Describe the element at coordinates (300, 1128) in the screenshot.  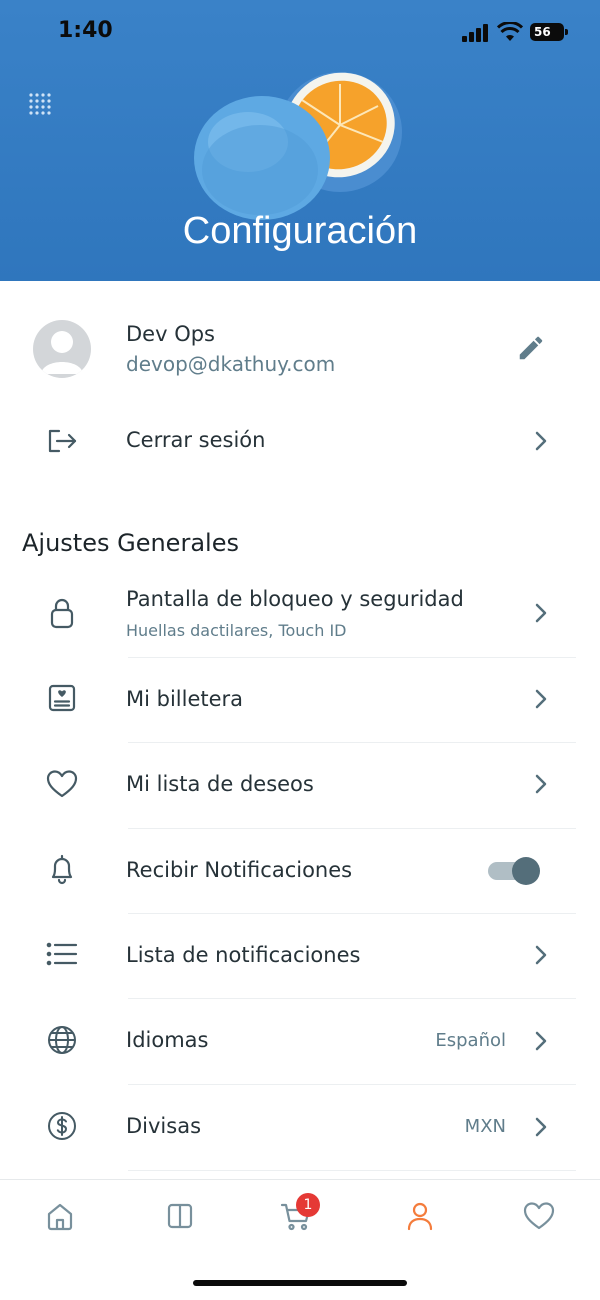
I see `settings-item-currencies: Divisas MXN` at that location.